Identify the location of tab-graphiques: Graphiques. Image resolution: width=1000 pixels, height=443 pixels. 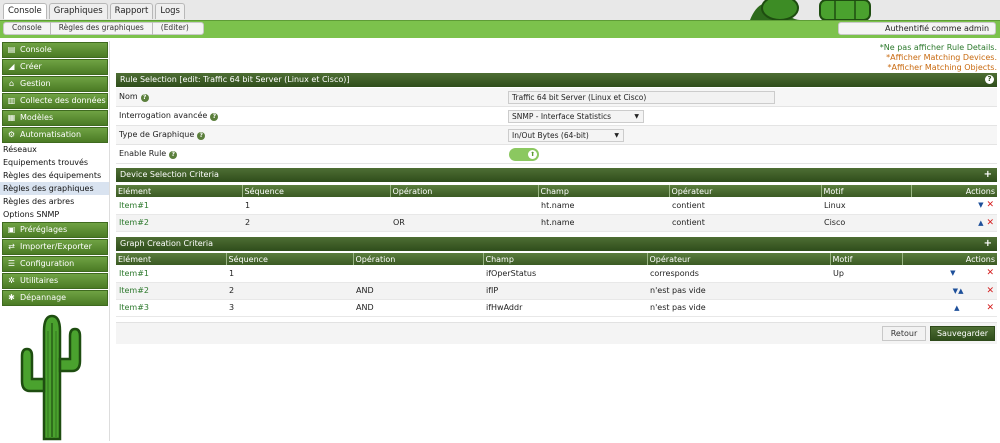
(78, 11).